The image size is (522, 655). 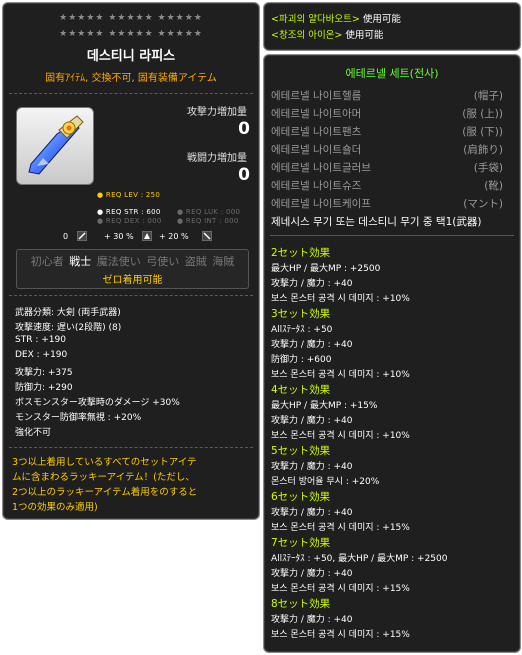 I want to click on set-effect-4-head: 4セット効果, so click(x=301, y=390).